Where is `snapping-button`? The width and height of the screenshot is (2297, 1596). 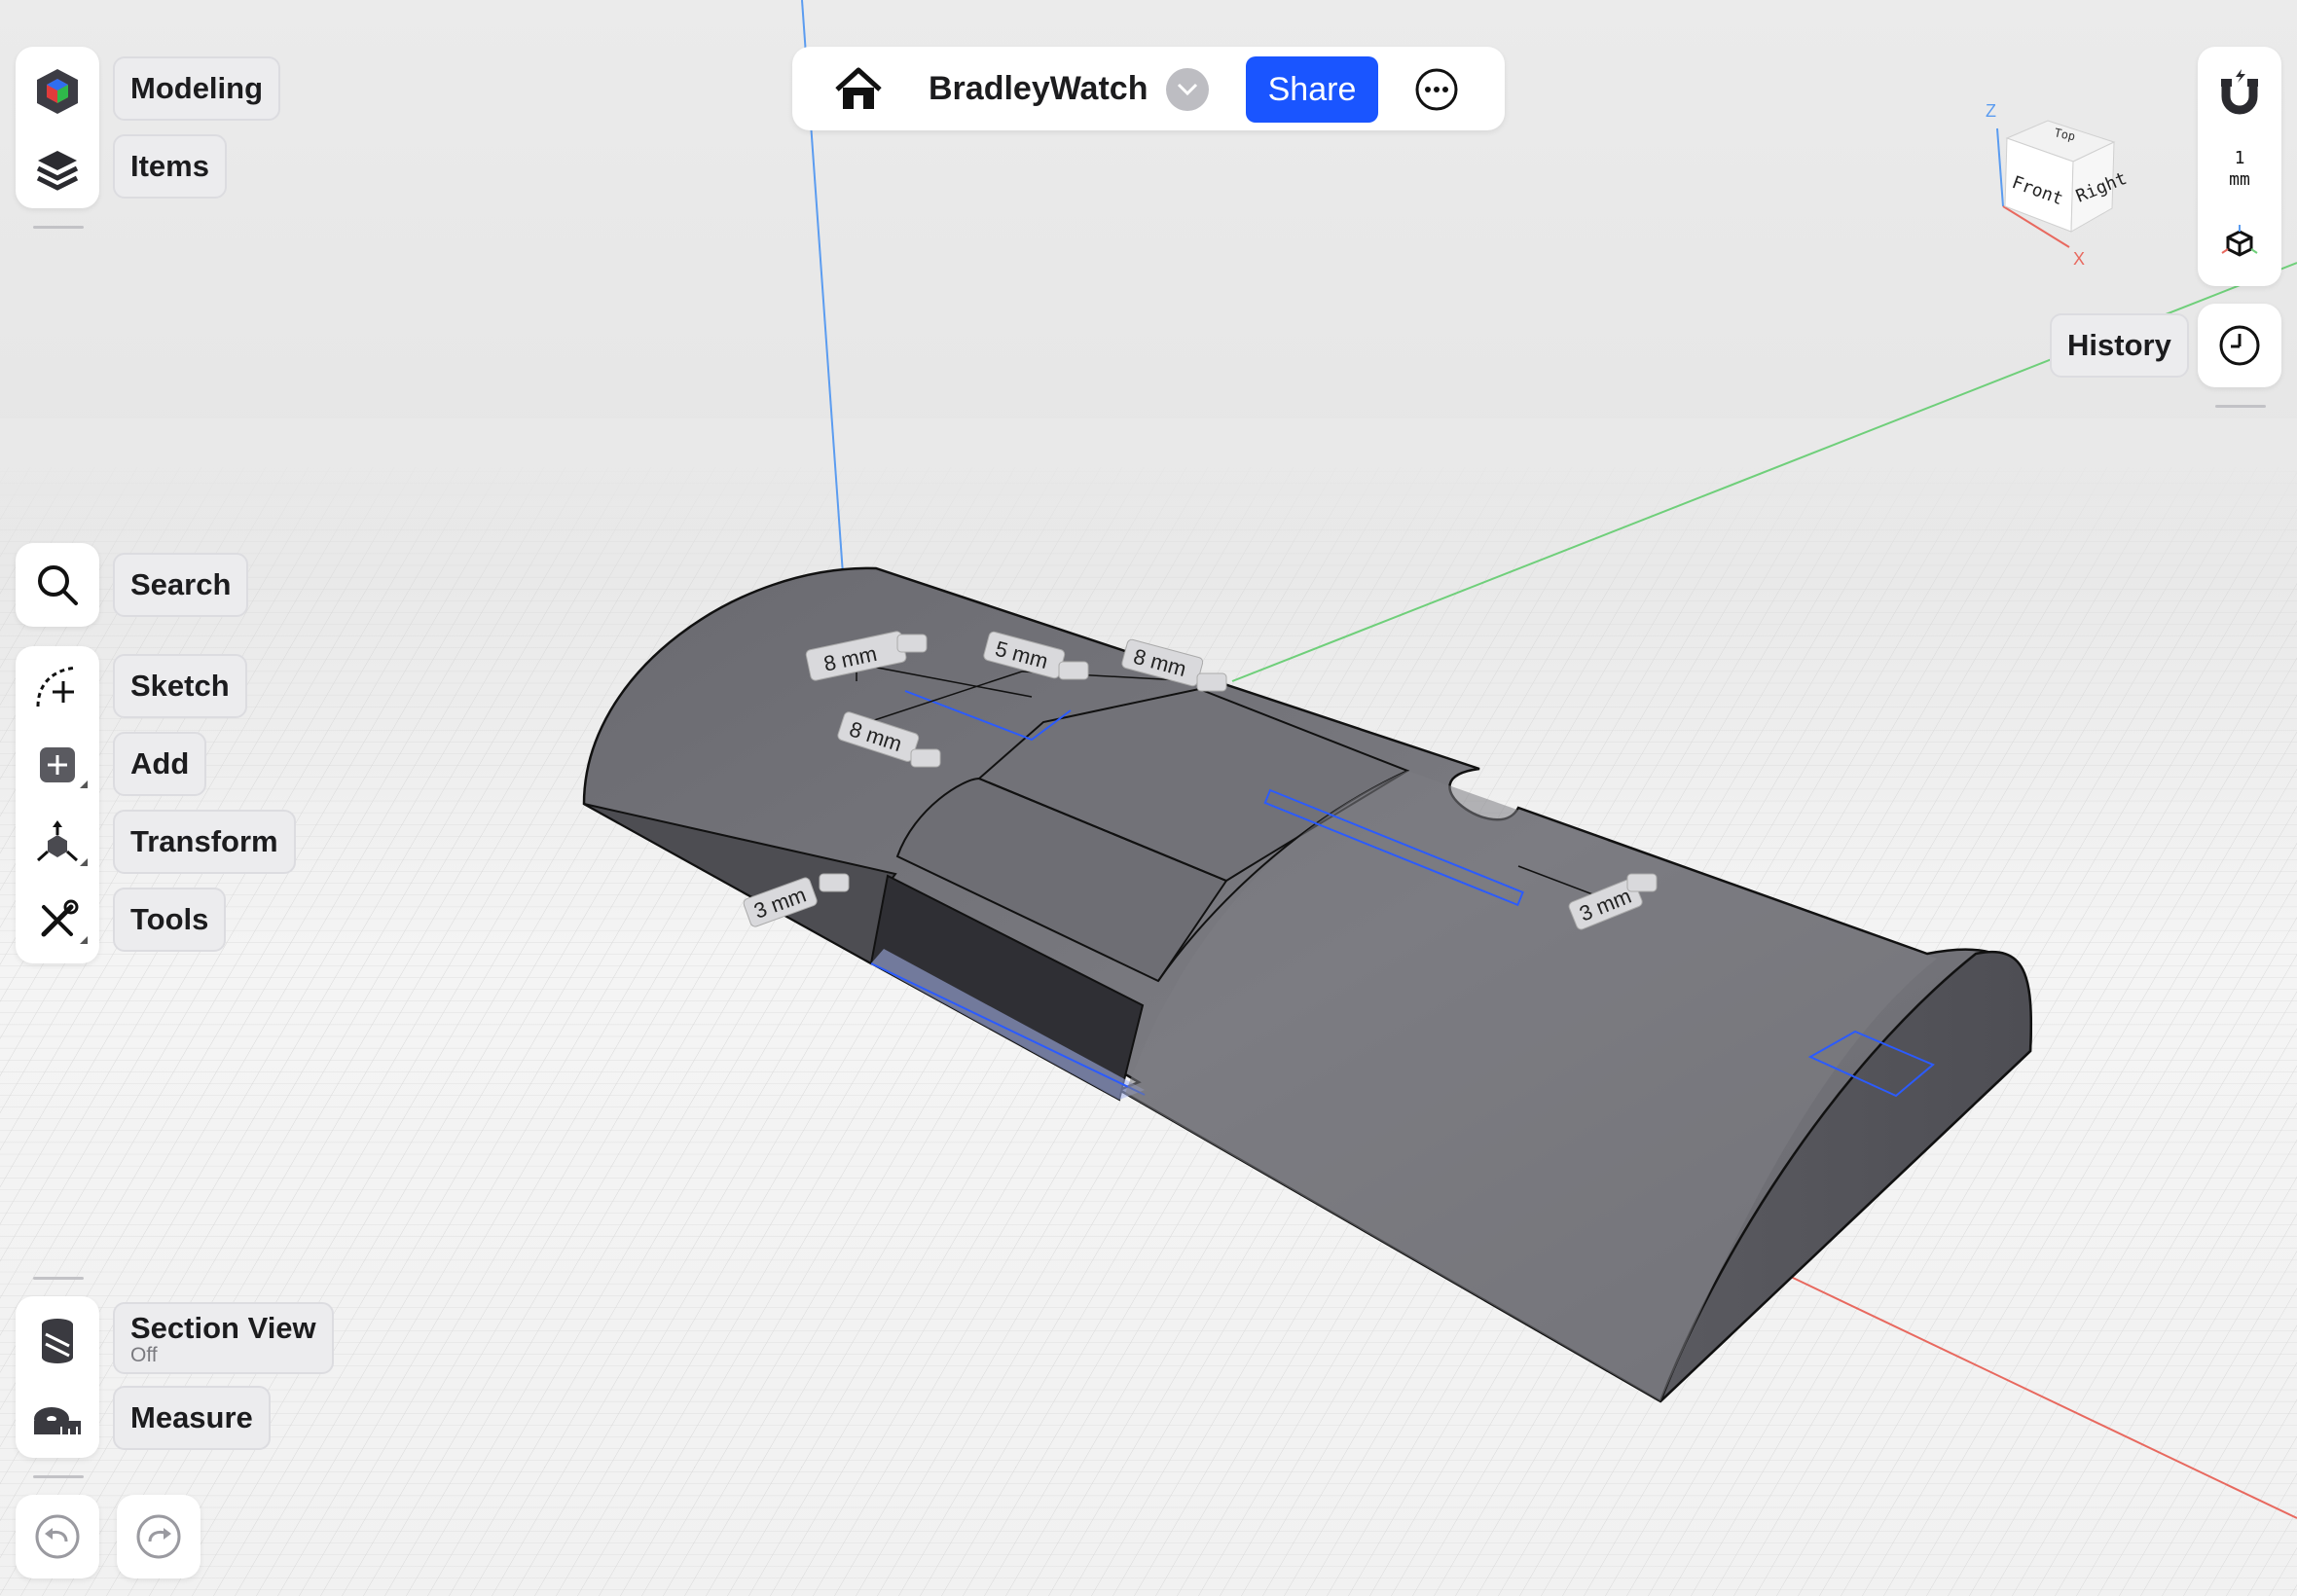 snapping-button is located at coordinates (2239, 91).